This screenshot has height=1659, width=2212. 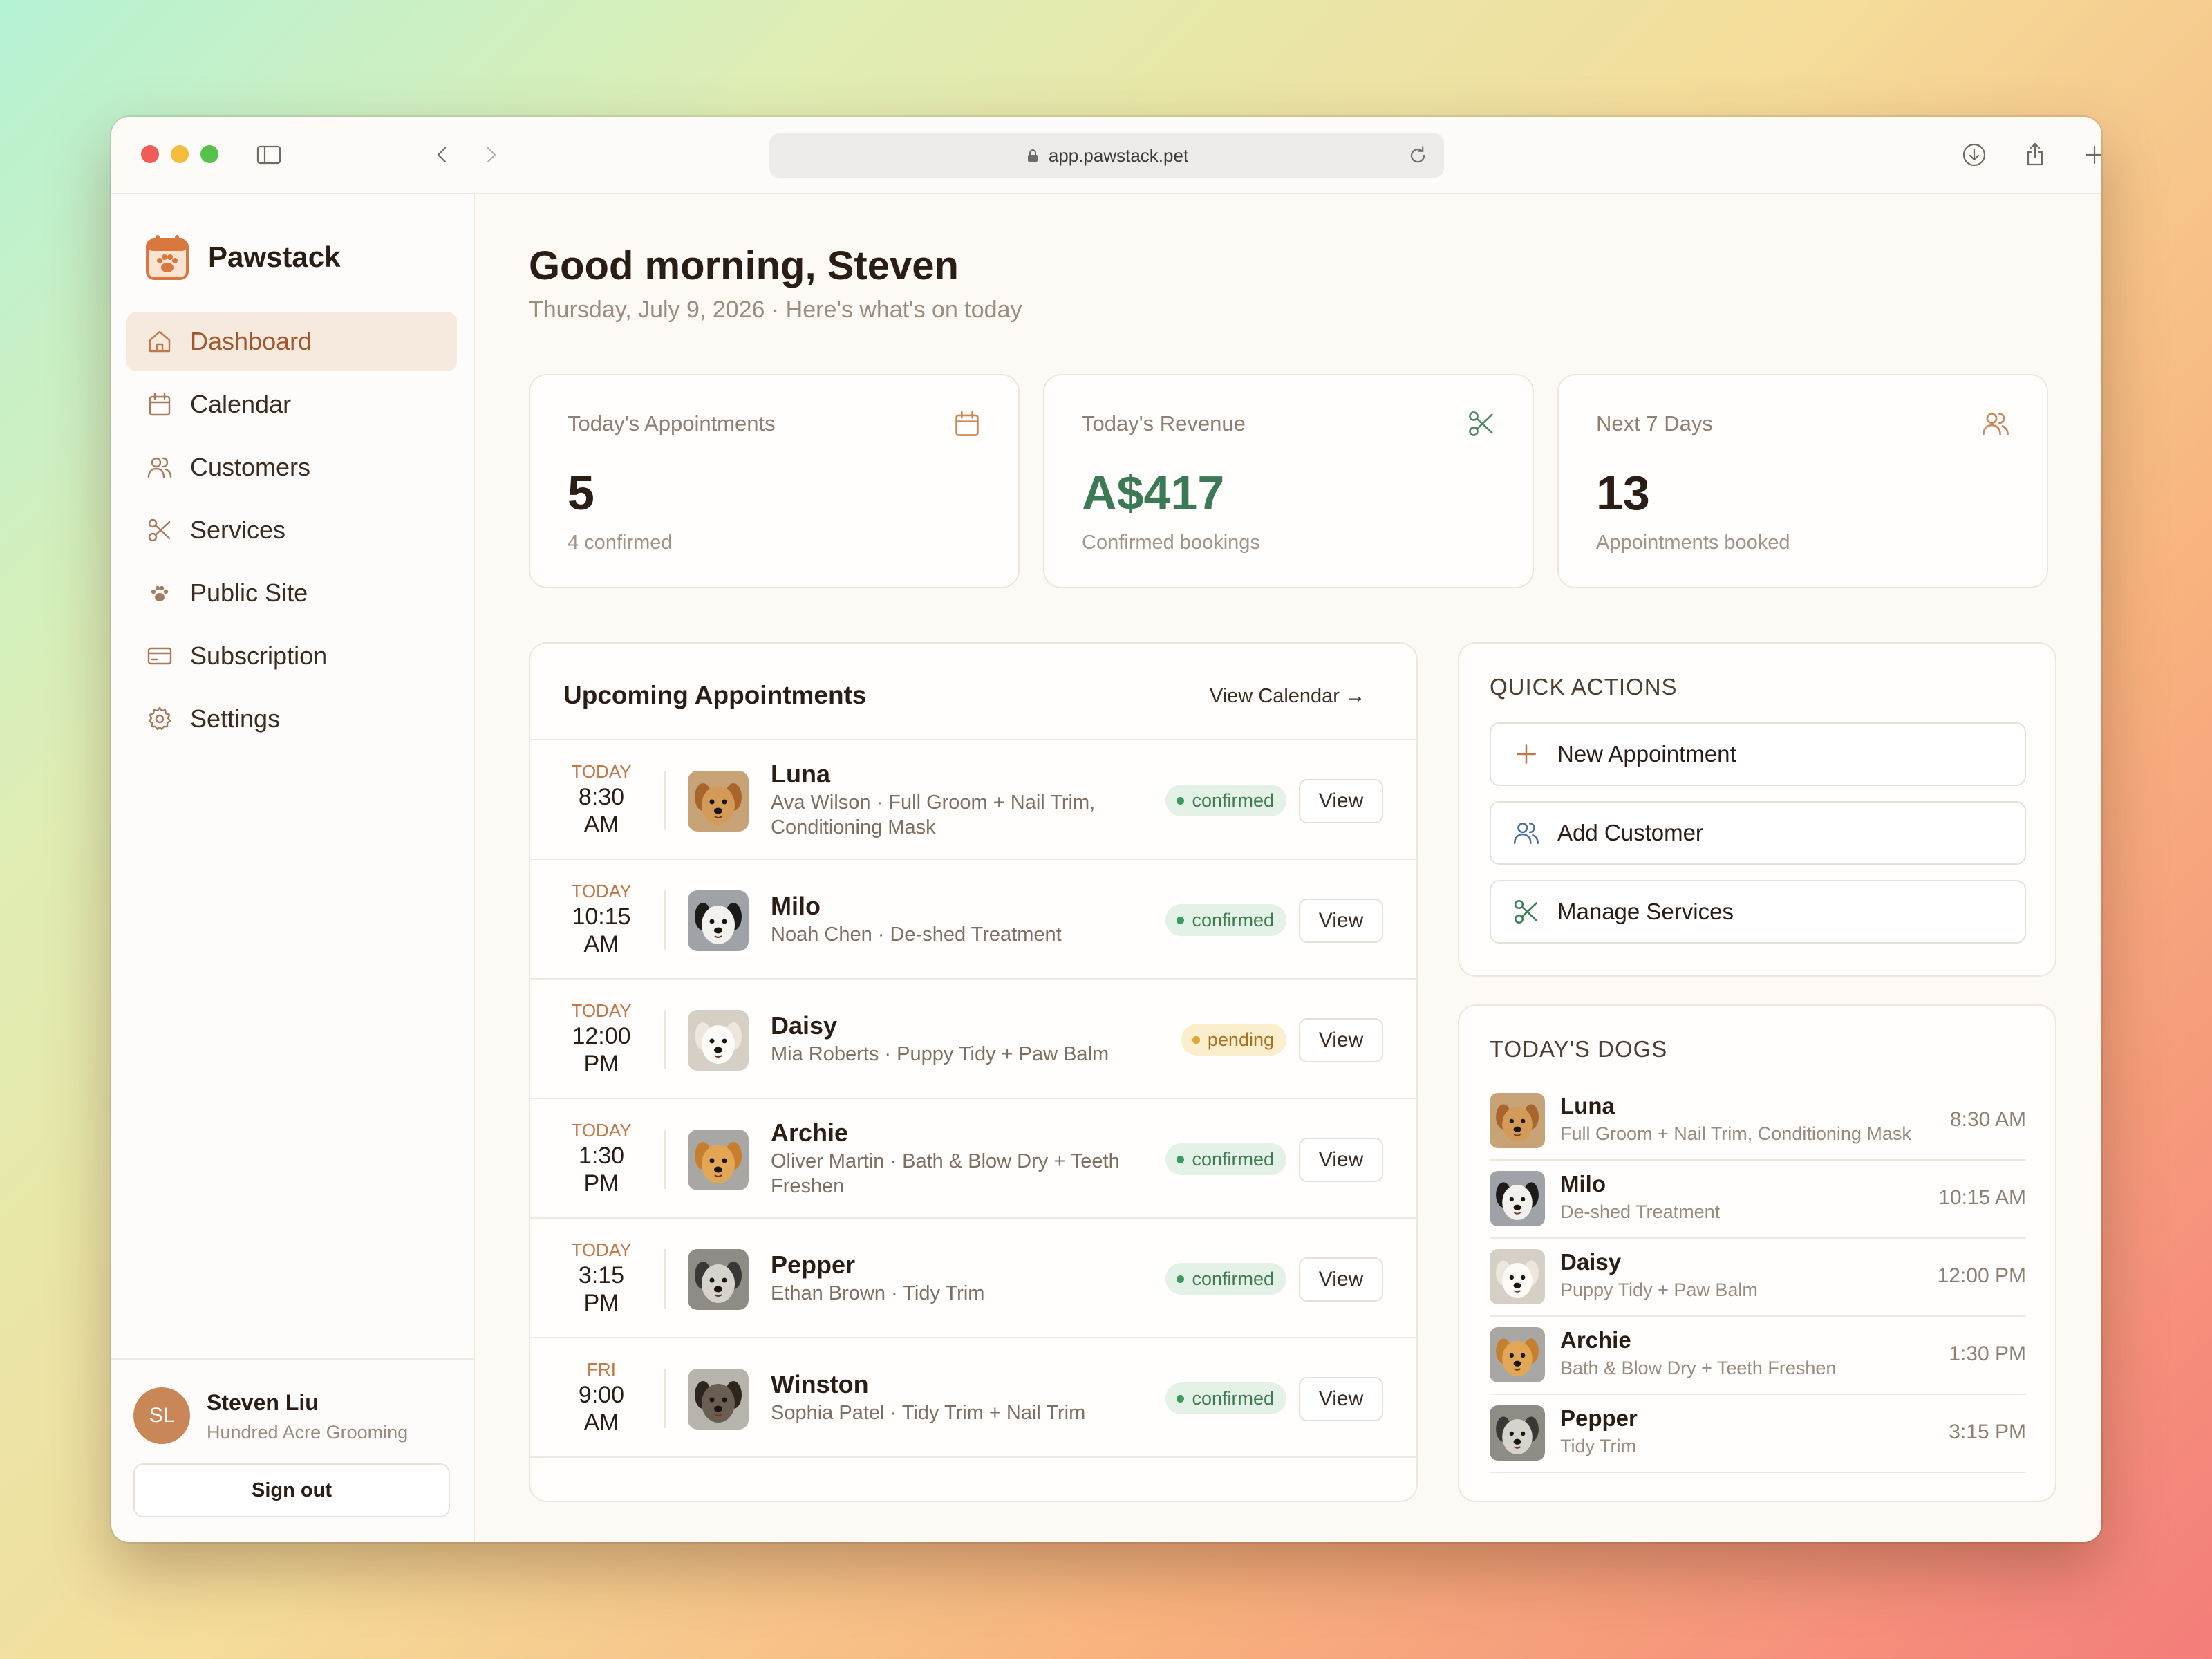 I want to click on stat-label: Today's Revenue, so click(x=1164, y=423).